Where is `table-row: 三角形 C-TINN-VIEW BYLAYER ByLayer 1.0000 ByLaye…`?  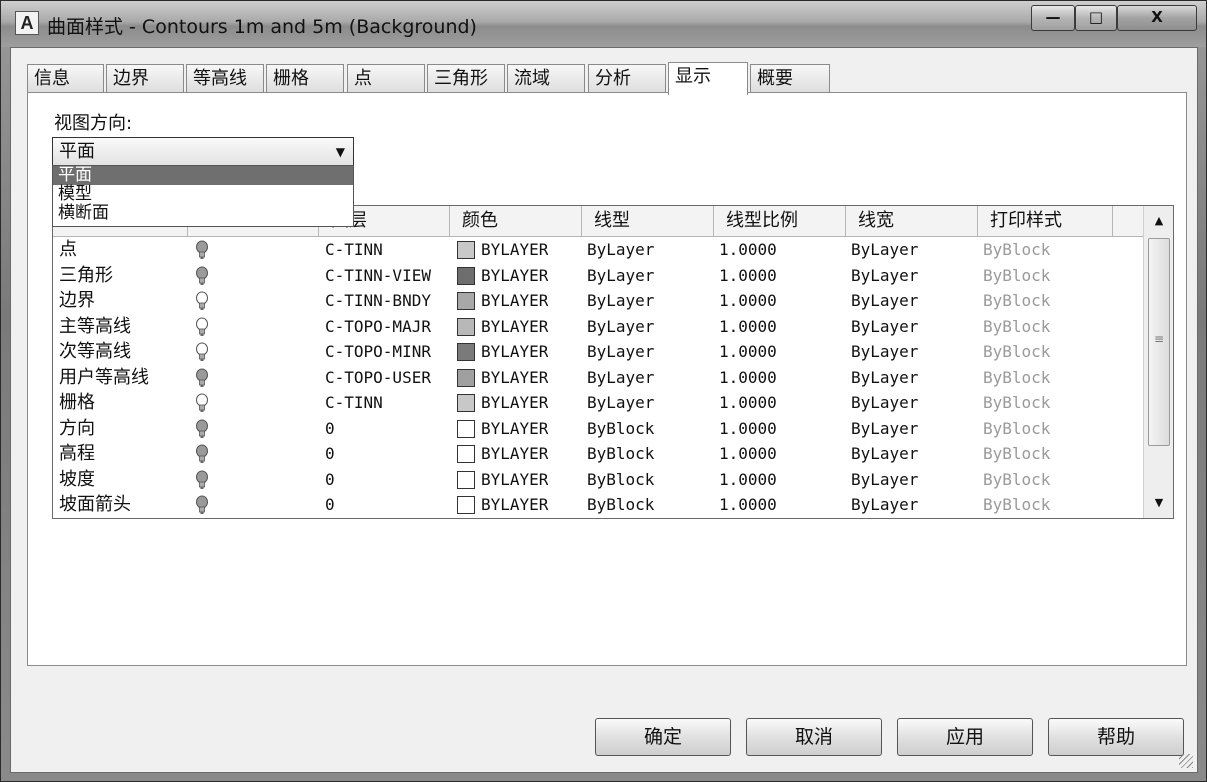
table-row: 三角形 C-TINN-VIEW BYLAYER ByLayer 1.0000 ByLaye… is located at coordinates (598, 276).